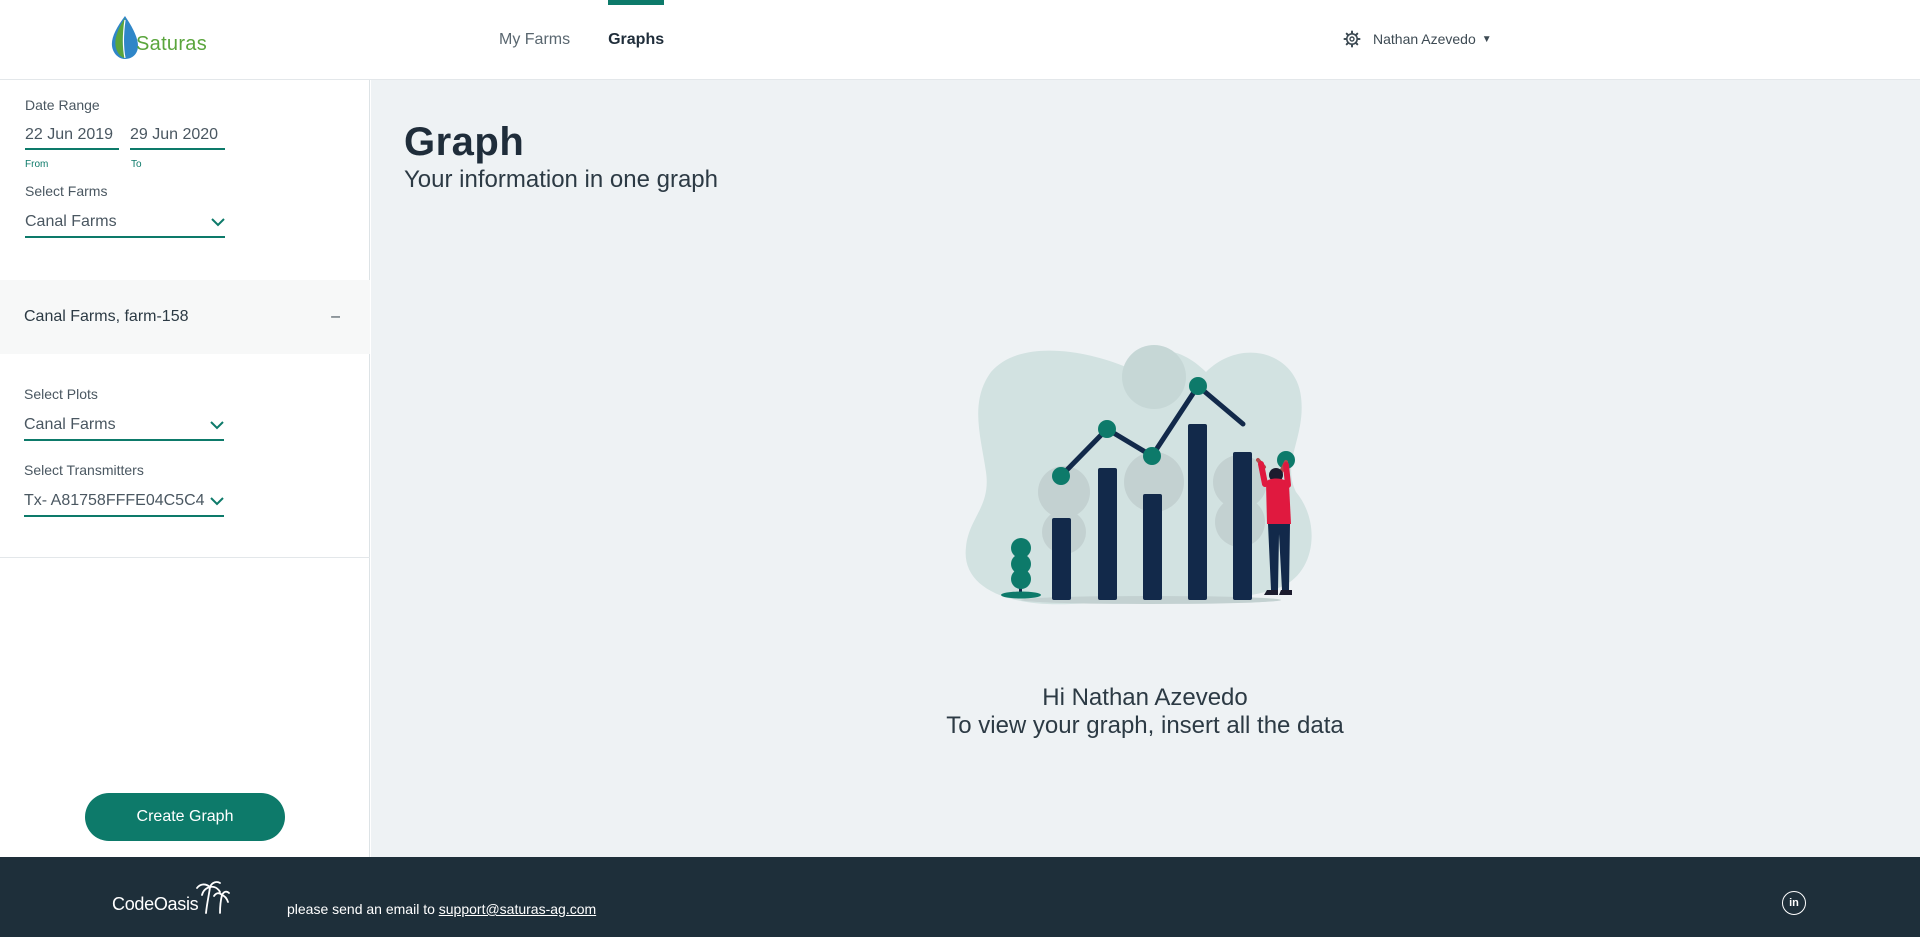 Image resolution: width=1920 pixels, height=937 pixels. I want to click on empty-graph-illustration, so click(1138, 475).